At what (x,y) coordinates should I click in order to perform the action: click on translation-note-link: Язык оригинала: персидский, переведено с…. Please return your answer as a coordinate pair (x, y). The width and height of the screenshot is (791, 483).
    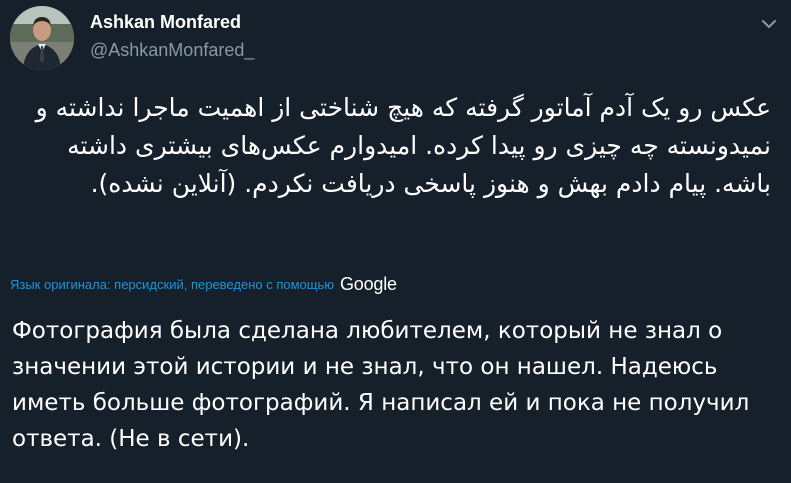
    Looking at the image, I should click on (172, 284).